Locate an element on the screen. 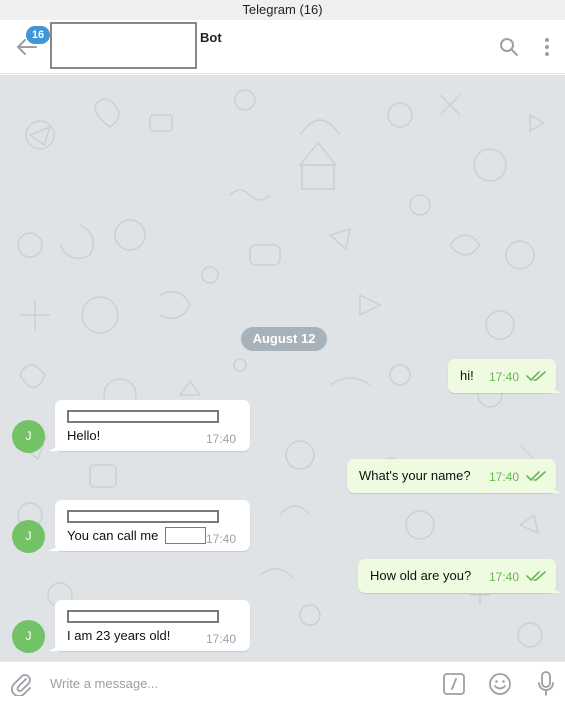  window-title: Telegram (16) is located at coordinates (282, 10).